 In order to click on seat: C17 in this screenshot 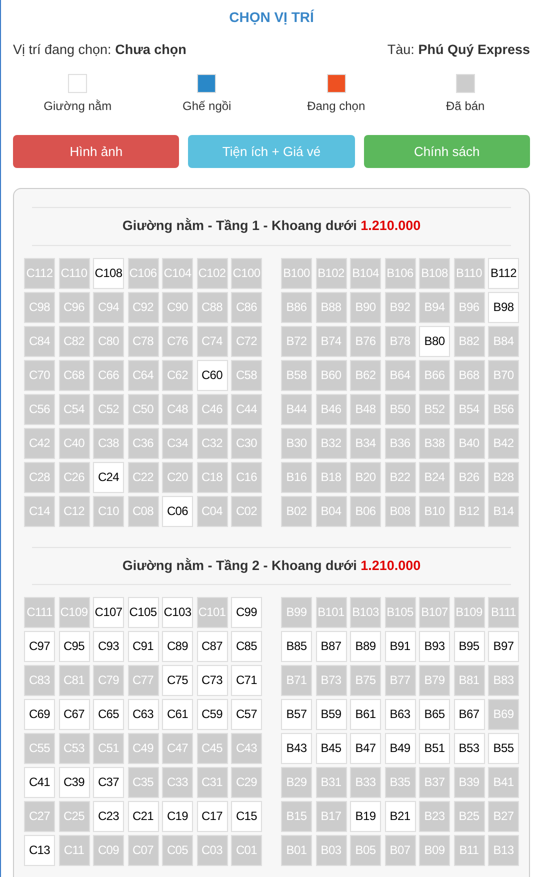, I will do `click(212, 816)`.